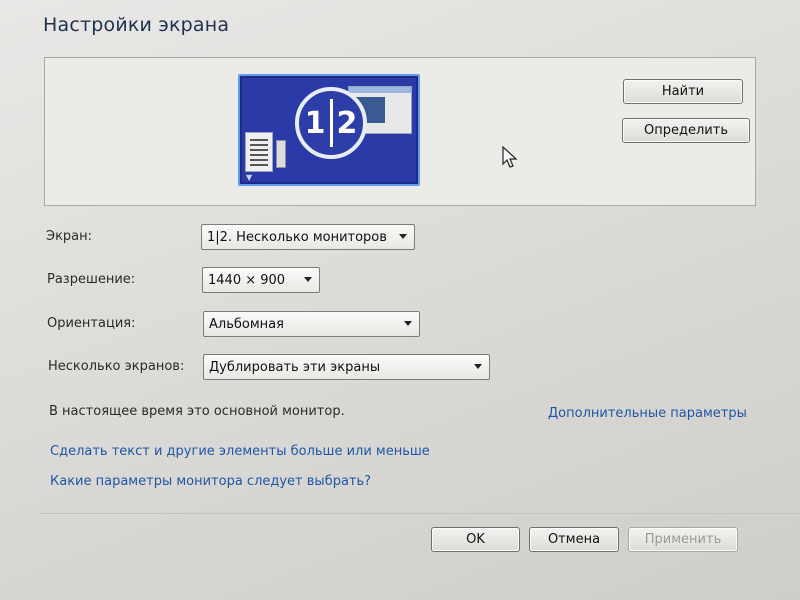 This screenshot has width=800, height=600. What do you see at coordinates (315, 123) in the screenshot?
I see `monitor-number-left: 1` at bounding box center [315, 123].